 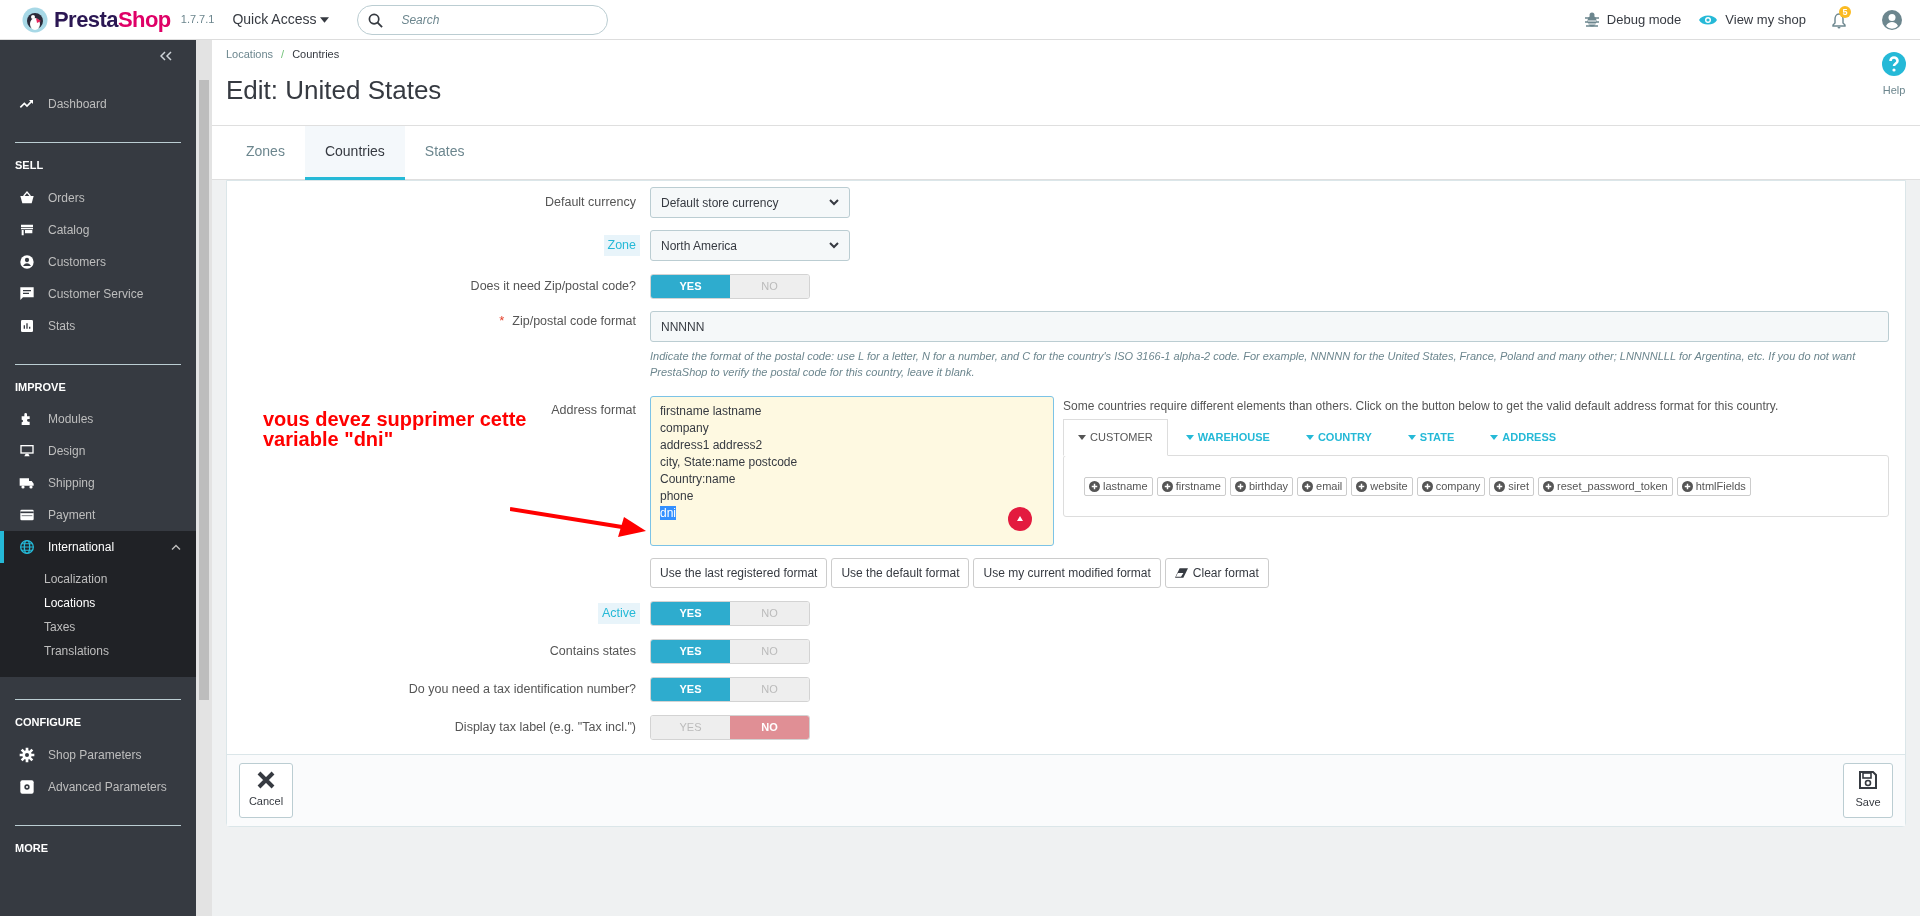 I want to click on cancel-button: Cancel, so click(x=266, y=790).